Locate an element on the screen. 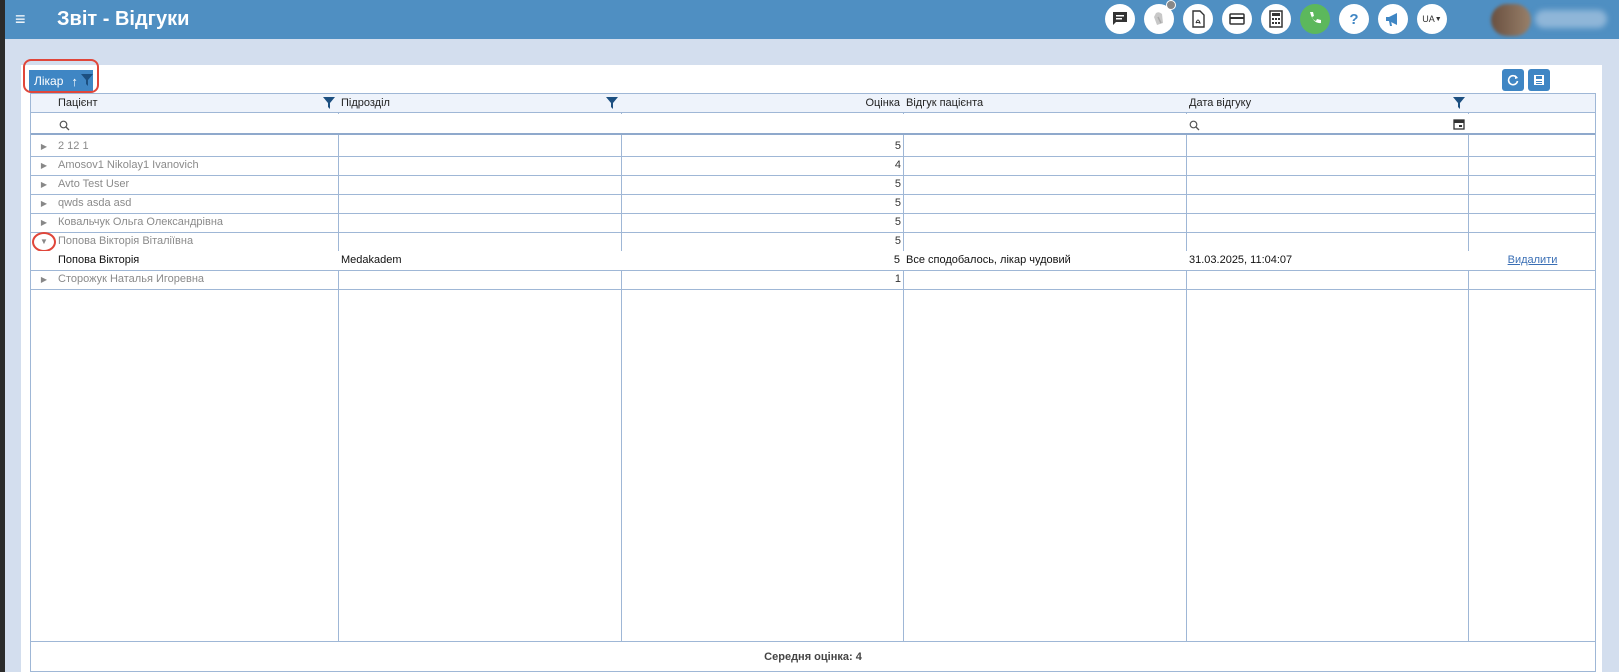 The width and height of the screenshot is (1619, 672). group-name: Попова Вікторія Віталіївна is located at coordinates (126, 241).